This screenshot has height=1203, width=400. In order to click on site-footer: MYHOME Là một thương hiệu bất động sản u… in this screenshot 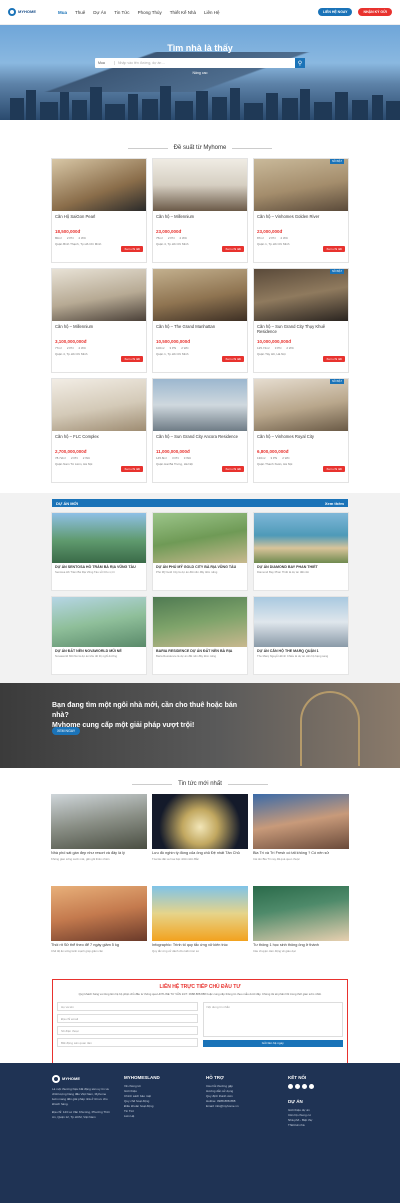, I will do `click(200, 1133)`.